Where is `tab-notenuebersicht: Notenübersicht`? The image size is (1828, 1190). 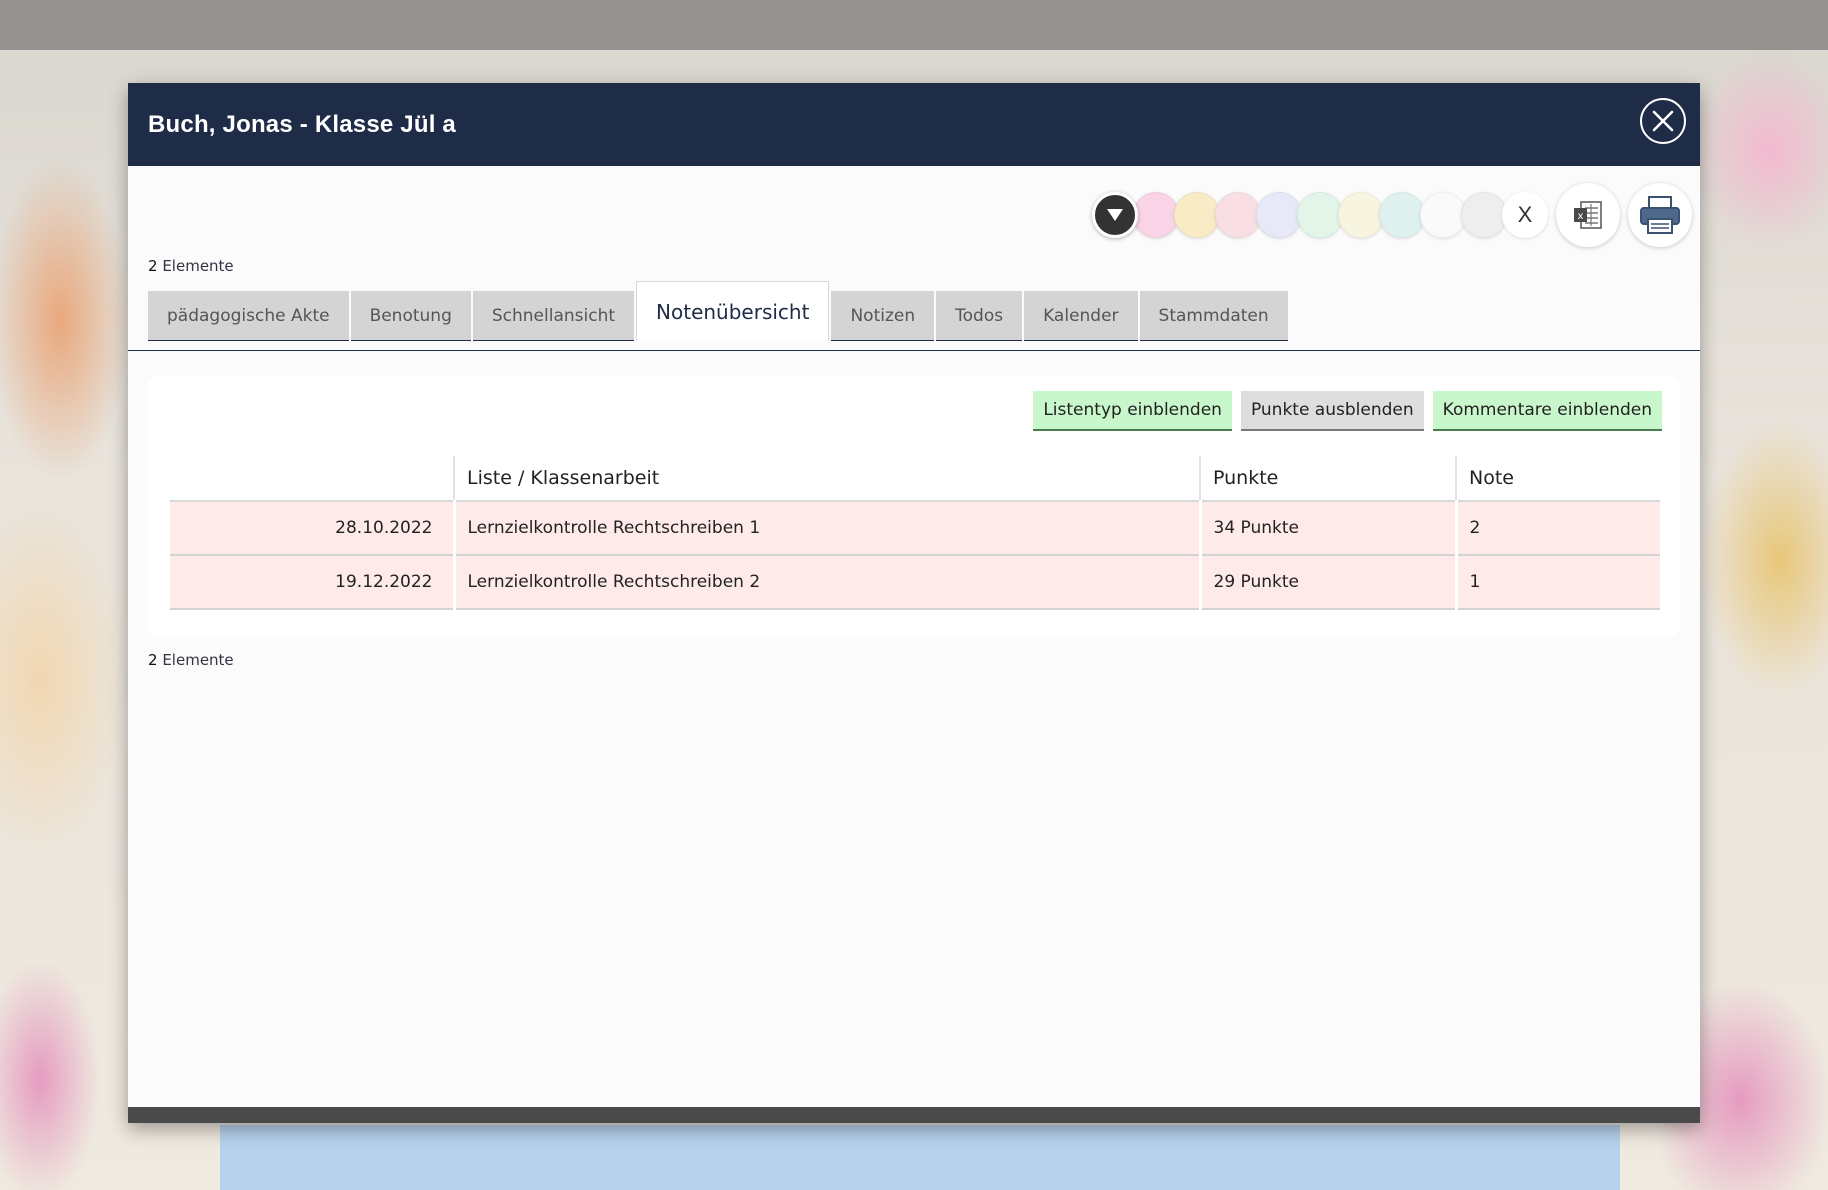
tab-notenuebersicht: Notenübersicht is located at coordinates (733, 311).